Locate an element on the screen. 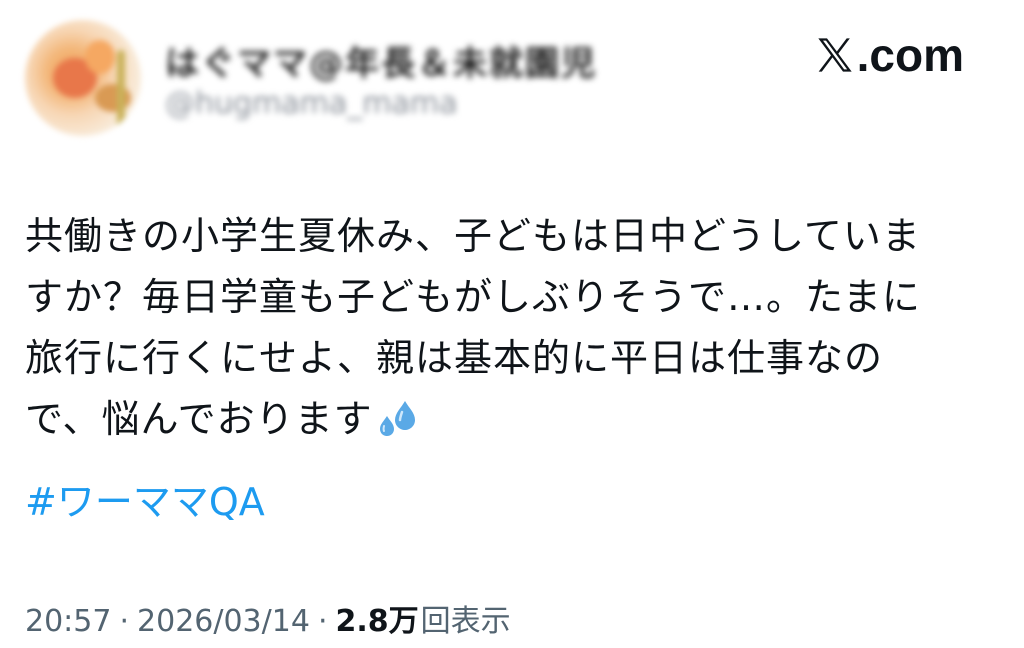 The height and width of the screenshot is (648, 1024). views-count: 2.8万 is located at coordinates (377, 621).